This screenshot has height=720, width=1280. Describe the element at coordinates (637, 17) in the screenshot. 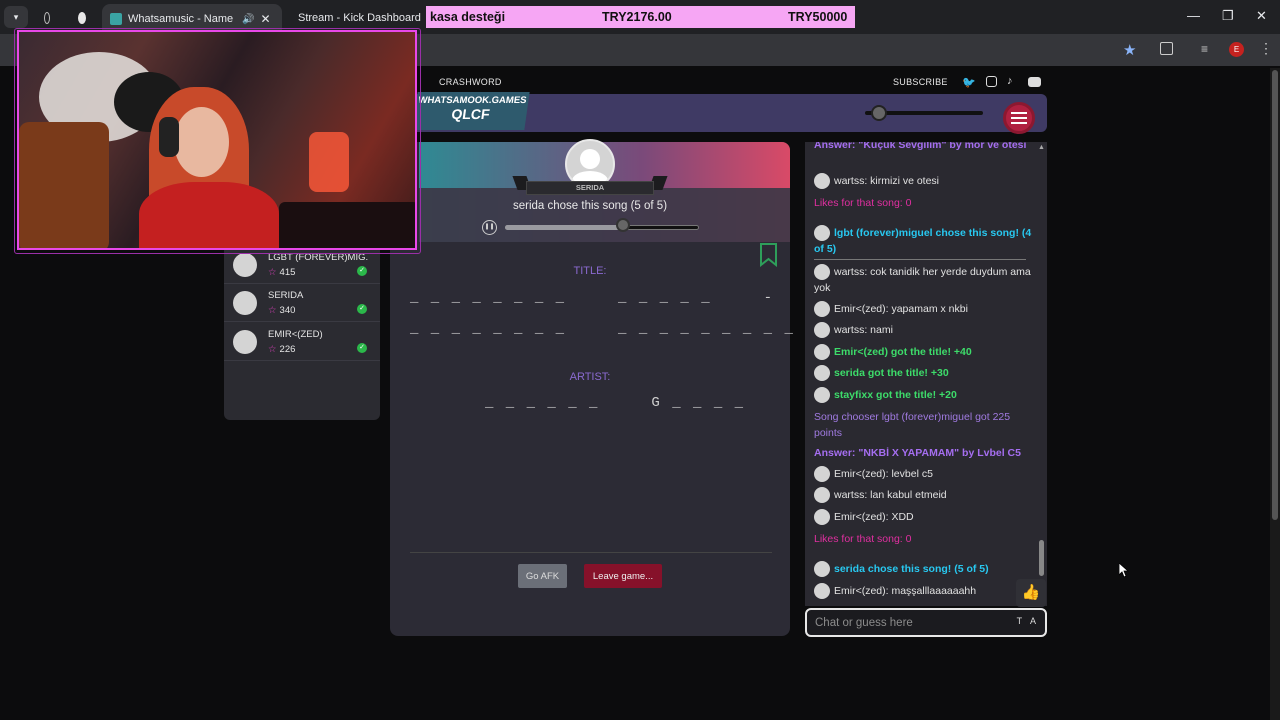

I see `donation-current: TRY2176.00` at that location.